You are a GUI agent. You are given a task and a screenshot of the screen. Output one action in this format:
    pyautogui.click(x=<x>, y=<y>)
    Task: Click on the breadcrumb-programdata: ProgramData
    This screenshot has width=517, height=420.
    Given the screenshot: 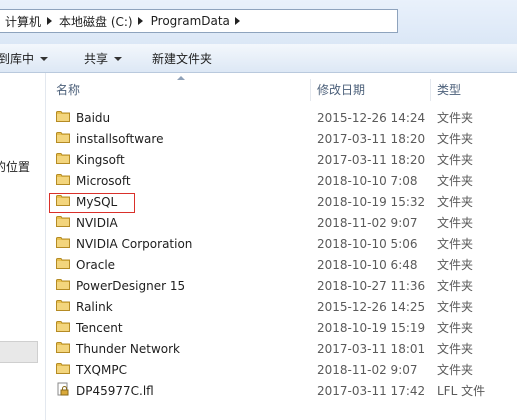 What is the action you would take?
    pyautogui.click(x=189, y=21)
    